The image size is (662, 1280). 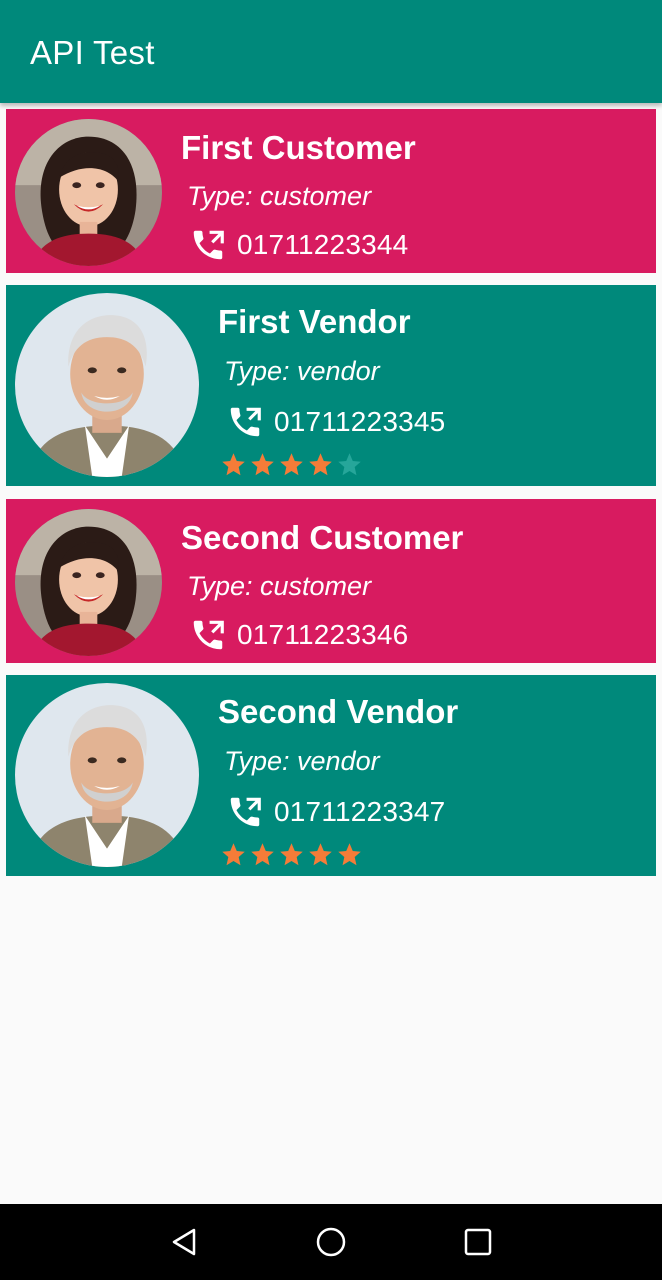 I want to click on app-bar: API Test, so click(x=331, y=51).